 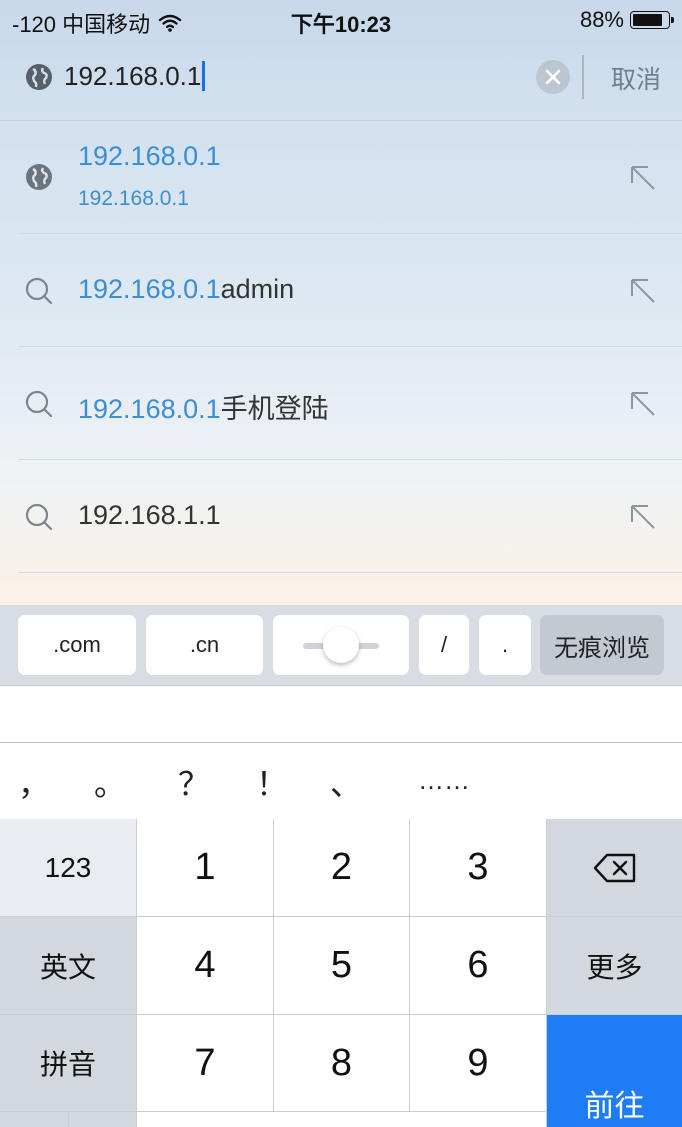 I want to click on suggestion-title: 192.168.0.1, so click(x=149, y=156).